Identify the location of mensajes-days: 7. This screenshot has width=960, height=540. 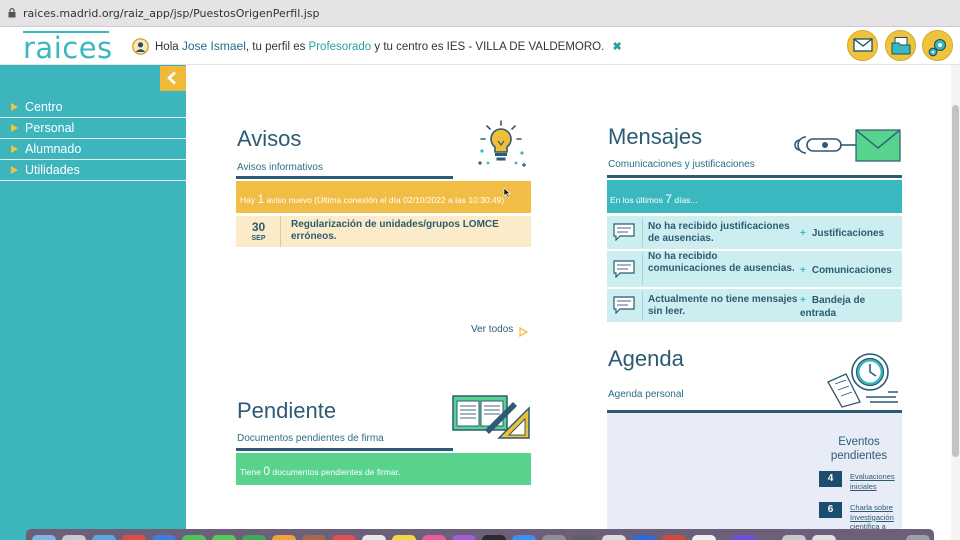
(668, 199).